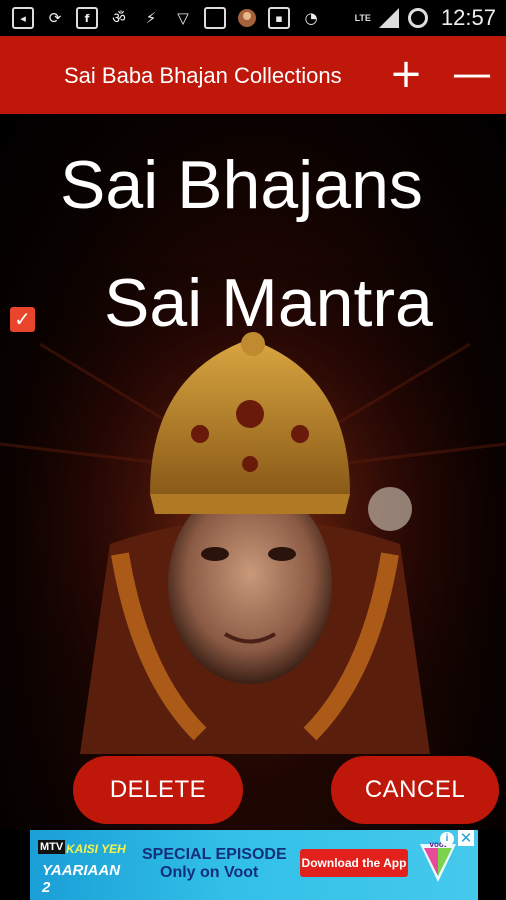 The height and width of the screenshot is (900, 506). What do you see at coordinates (268, 303) in the screenshot?
I see `list-item: Sai Mantra` at bounding box center [268, 303].